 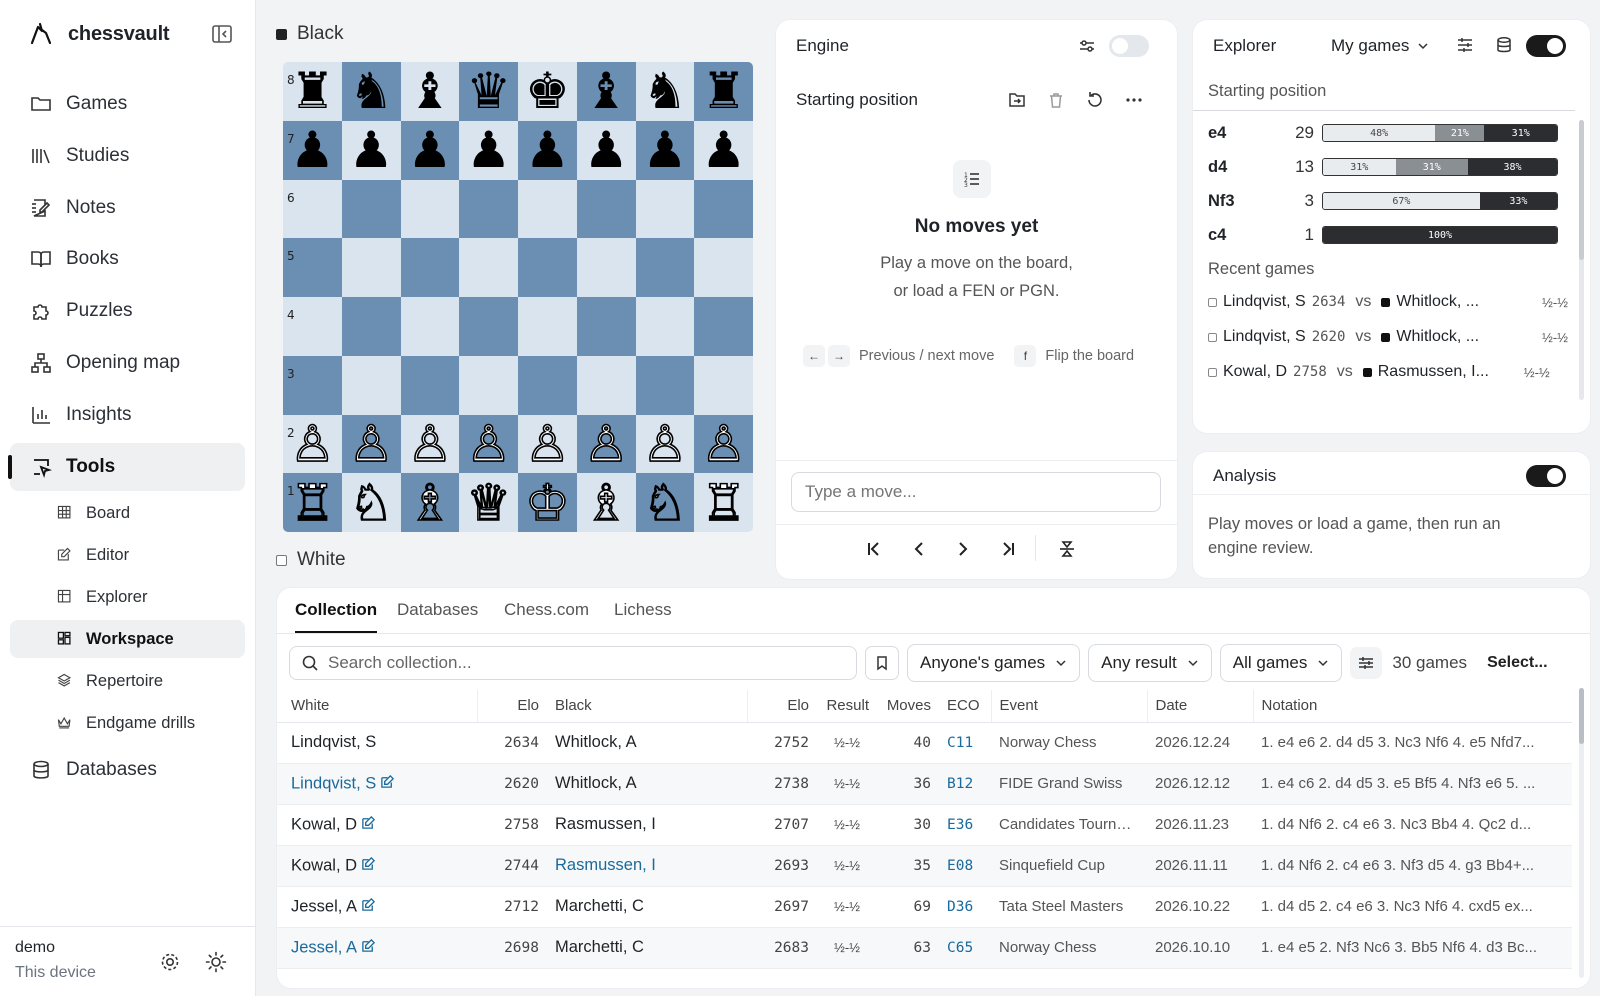 I want to click on recent-game-row: Lindqvist, S 2634 vs Whitlock, ... ½-½, so click(x=1388, y=302).